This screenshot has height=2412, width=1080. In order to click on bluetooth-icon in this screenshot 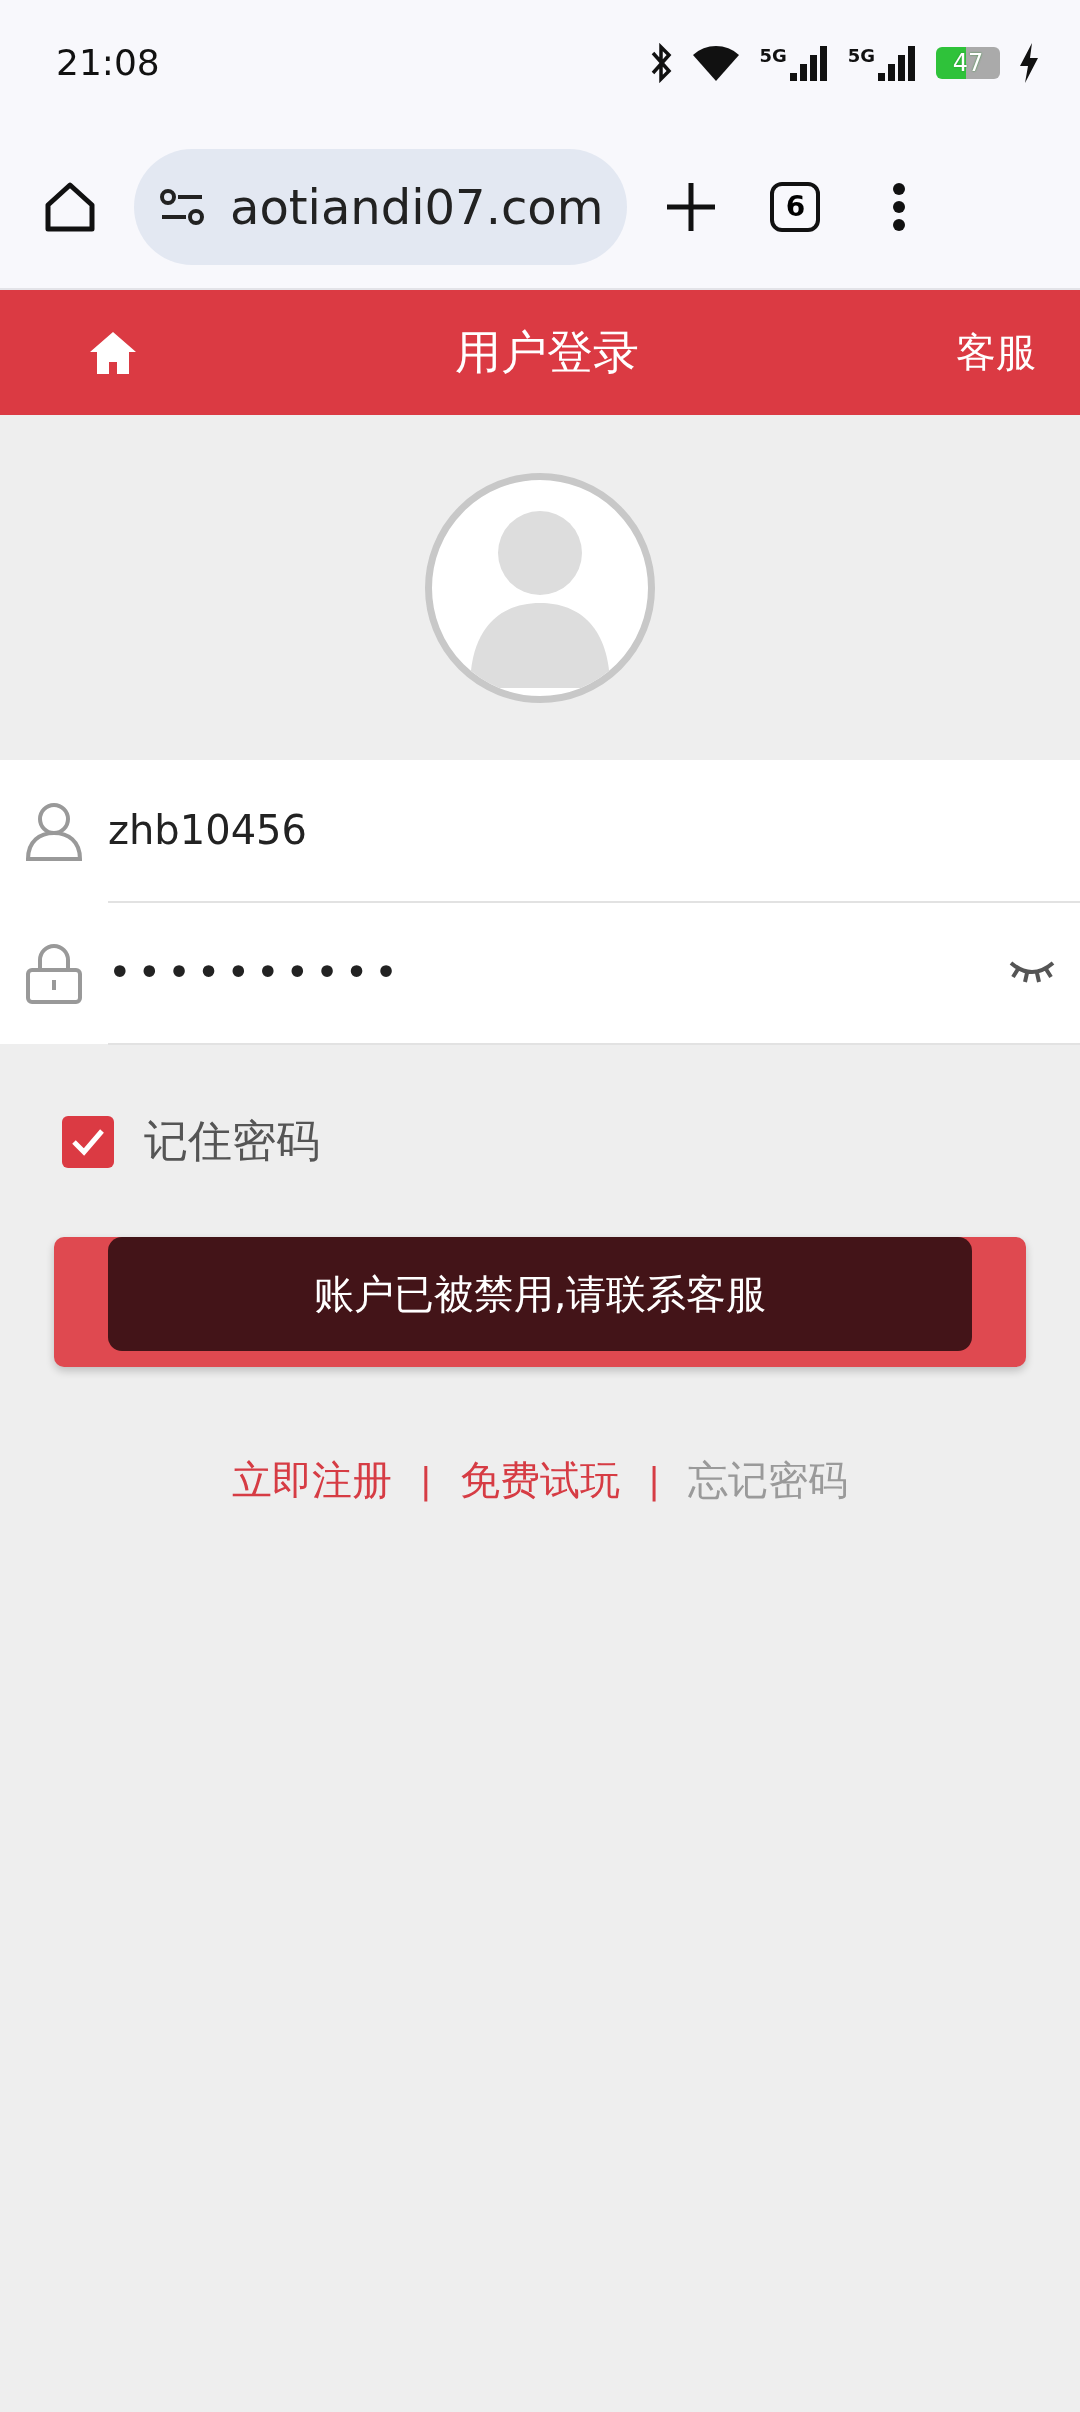, I will do `click(661, 62)`.